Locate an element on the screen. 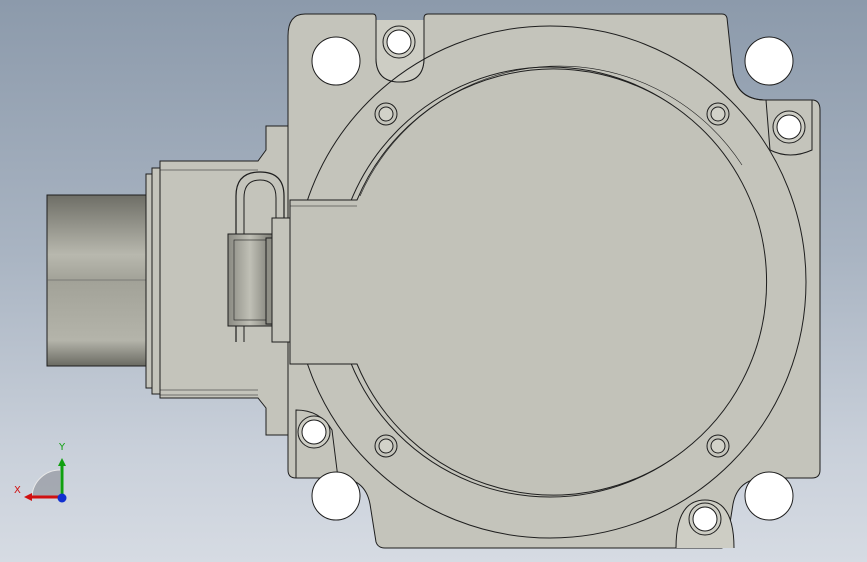 The image size is (867, 562). screw-hole-br is located at coordinates (718, 446).